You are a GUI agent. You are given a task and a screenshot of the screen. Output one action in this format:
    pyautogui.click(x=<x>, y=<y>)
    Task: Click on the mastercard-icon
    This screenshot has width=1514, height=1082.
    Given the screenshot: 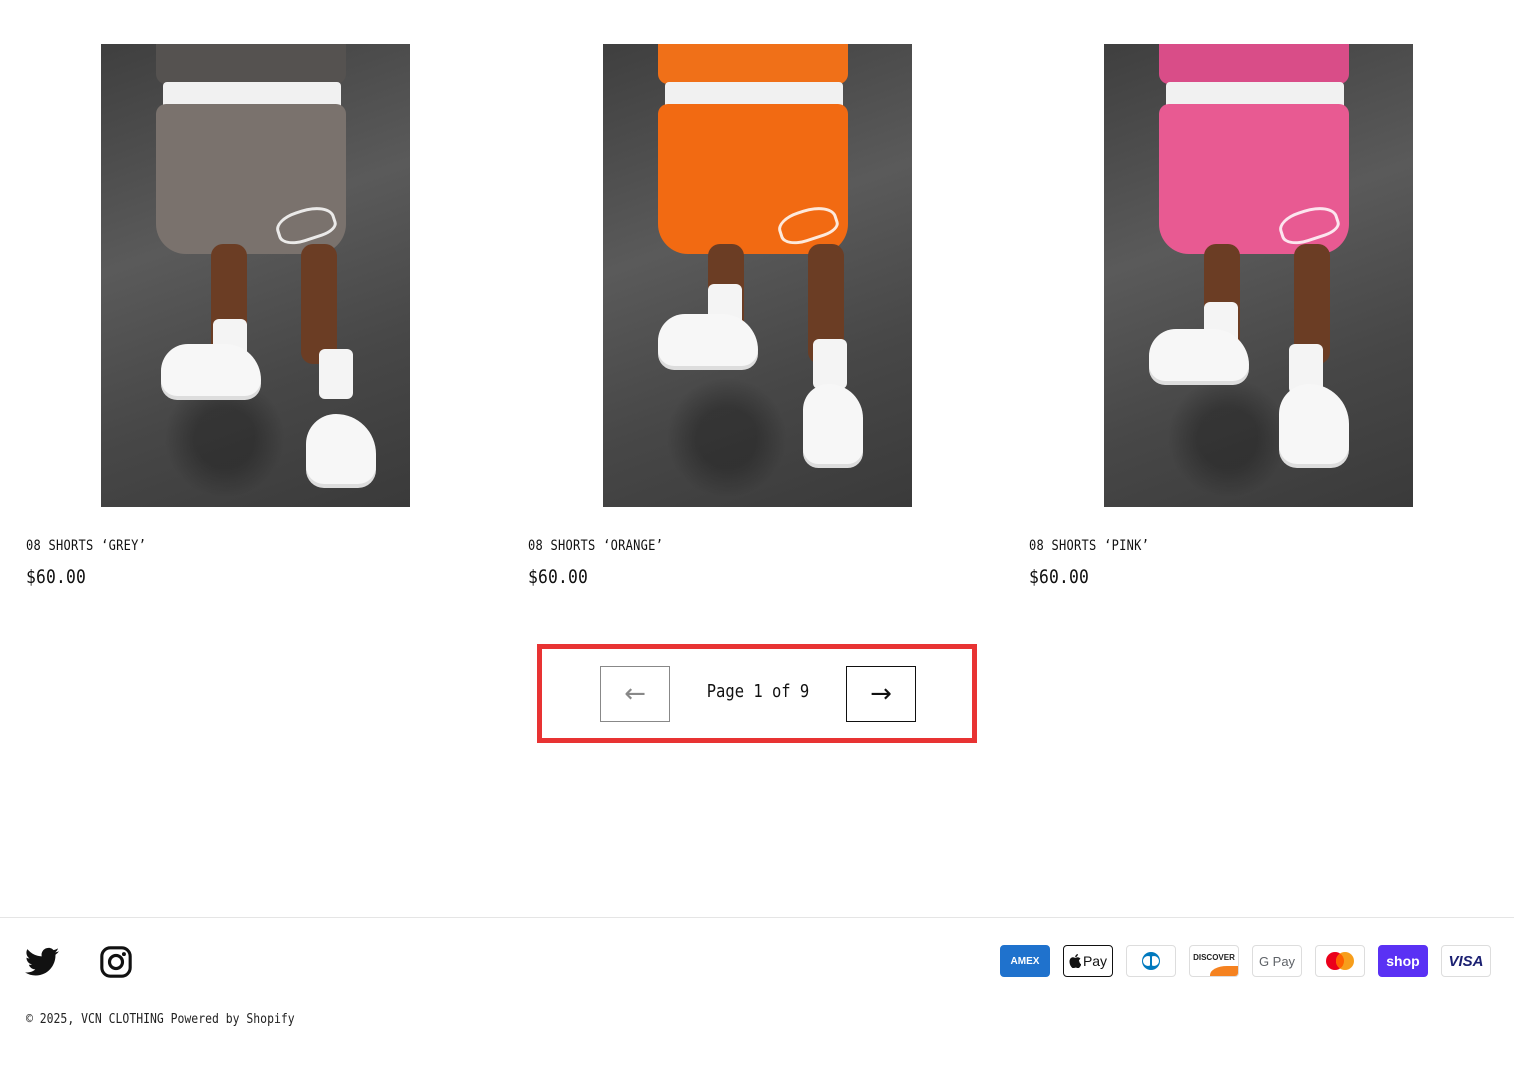 What is the action you would take?
    pyautogui.click(x=1340, y=961)
    